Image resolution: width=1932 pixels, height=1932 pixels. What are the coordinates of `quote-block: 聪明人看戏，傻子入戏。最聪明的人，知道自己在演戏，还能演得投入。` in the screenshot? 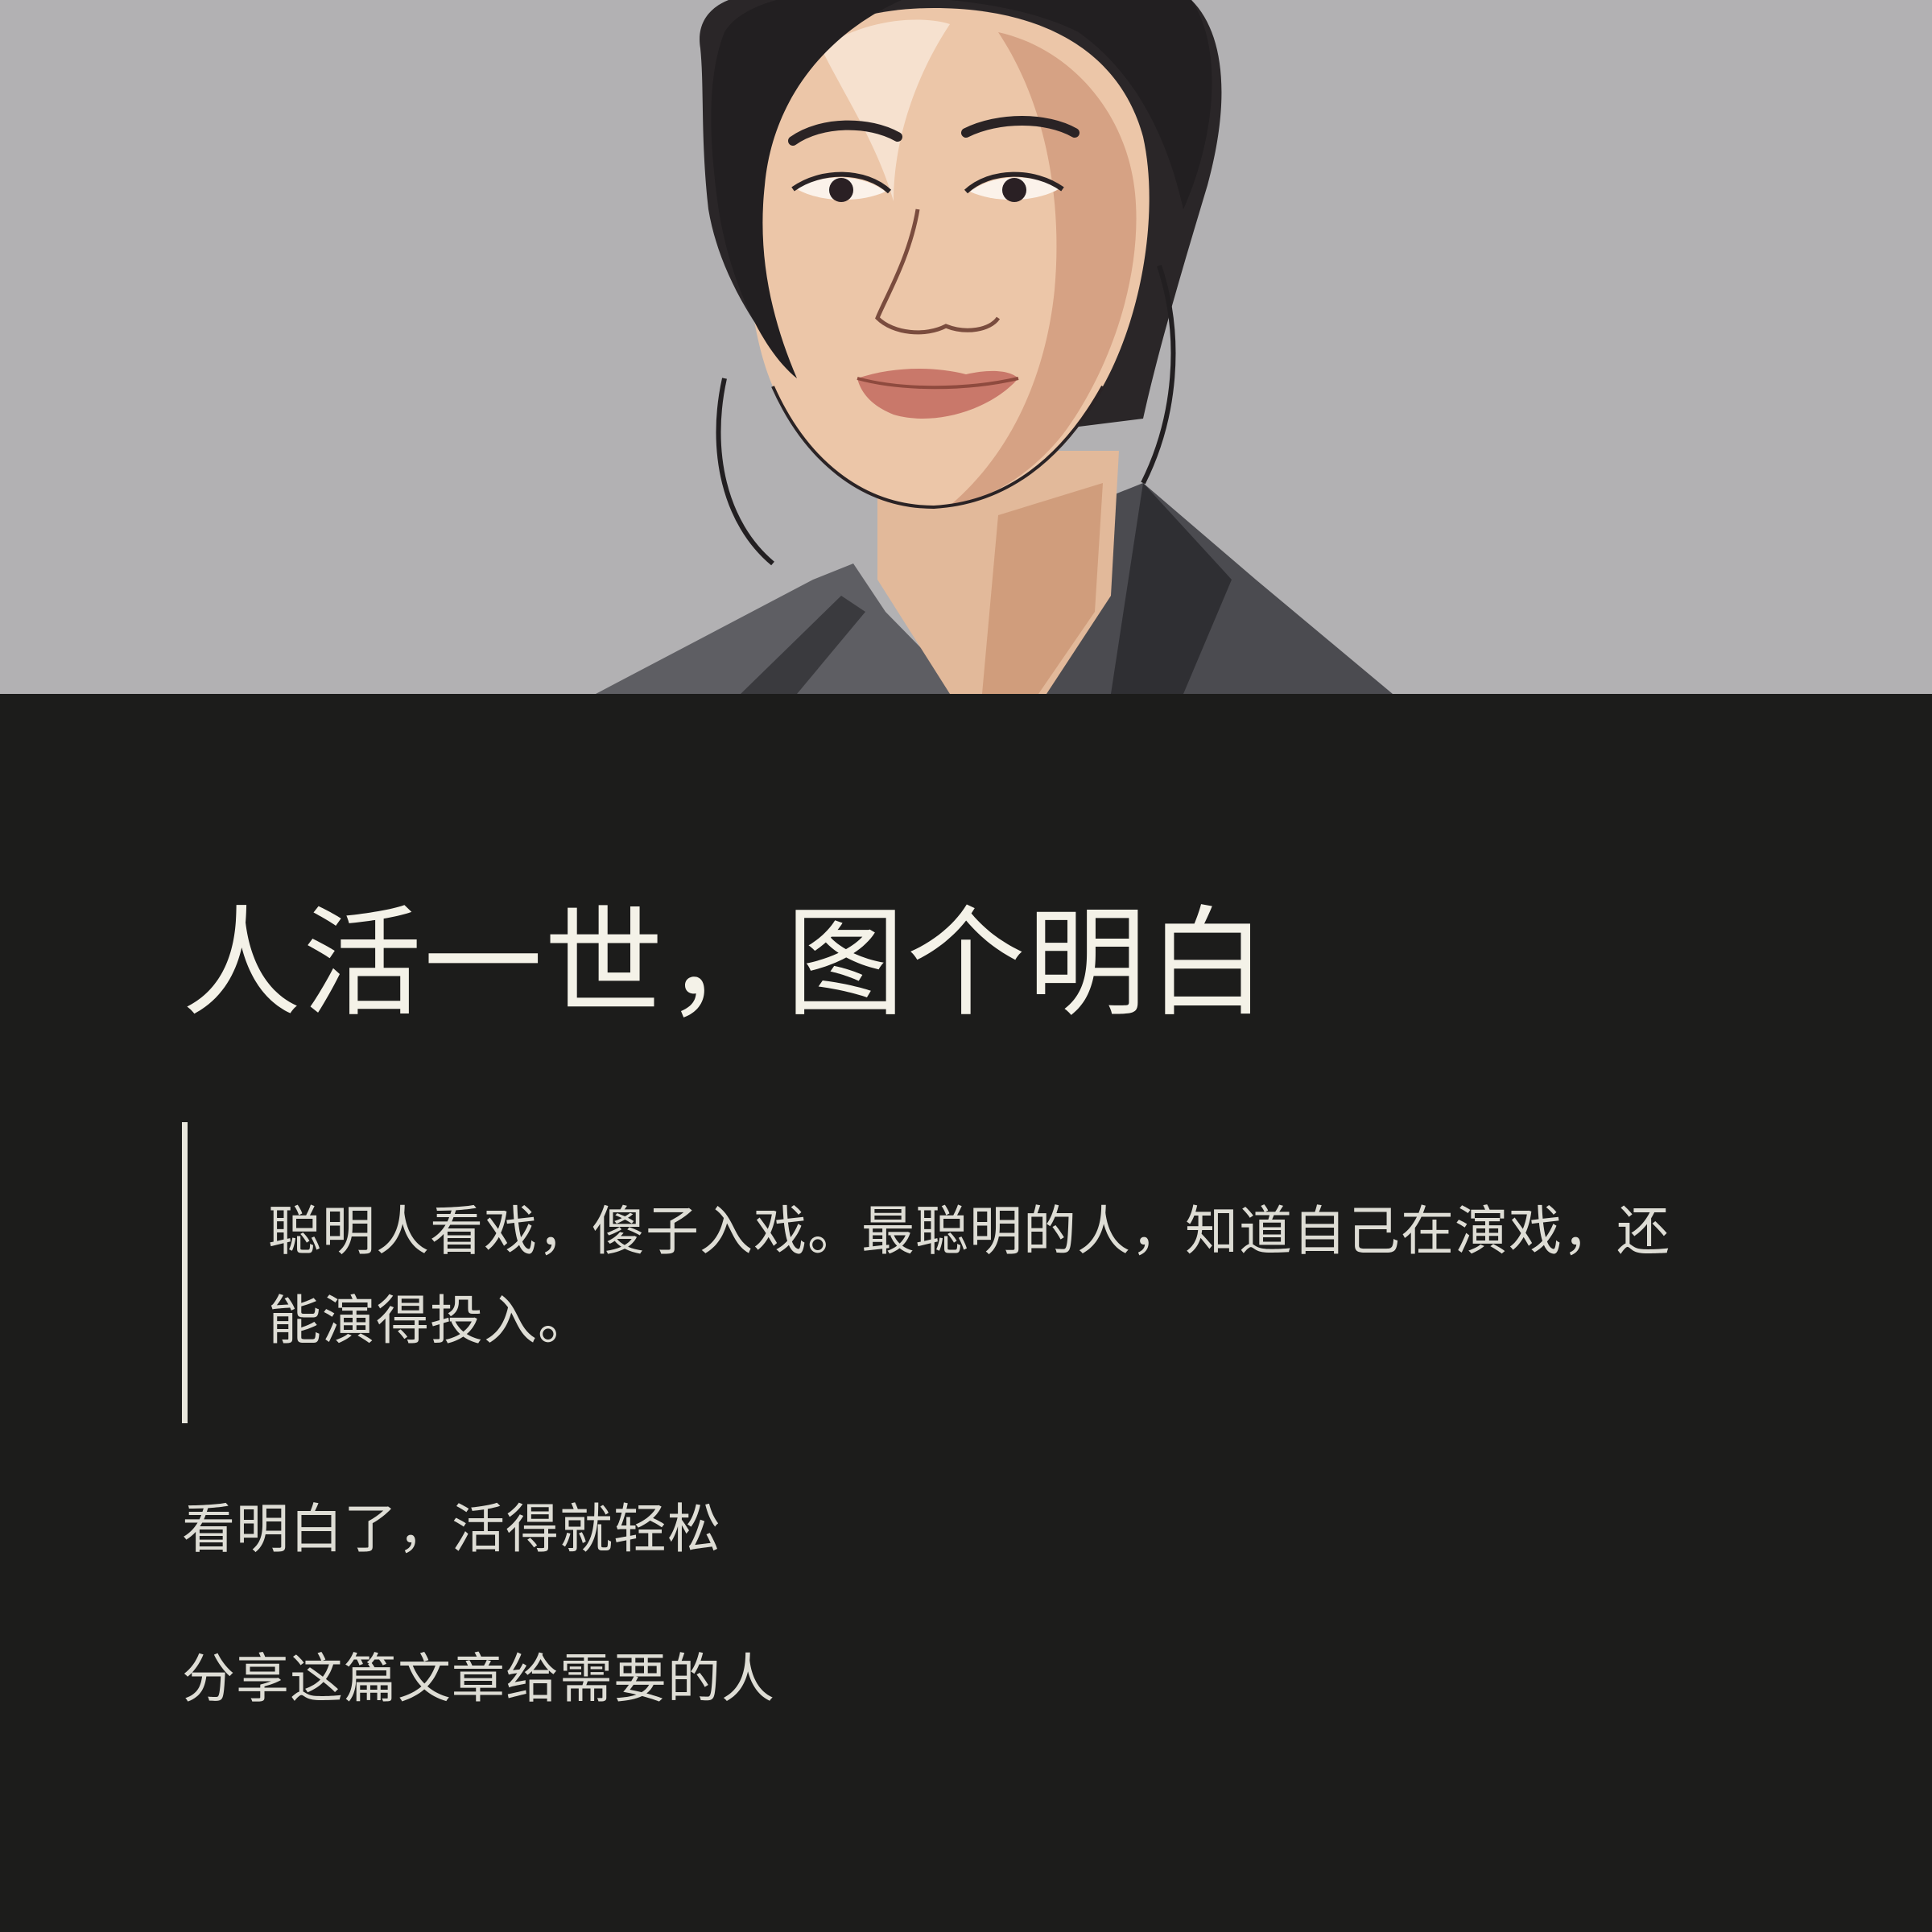 It's located at (963, 1272).